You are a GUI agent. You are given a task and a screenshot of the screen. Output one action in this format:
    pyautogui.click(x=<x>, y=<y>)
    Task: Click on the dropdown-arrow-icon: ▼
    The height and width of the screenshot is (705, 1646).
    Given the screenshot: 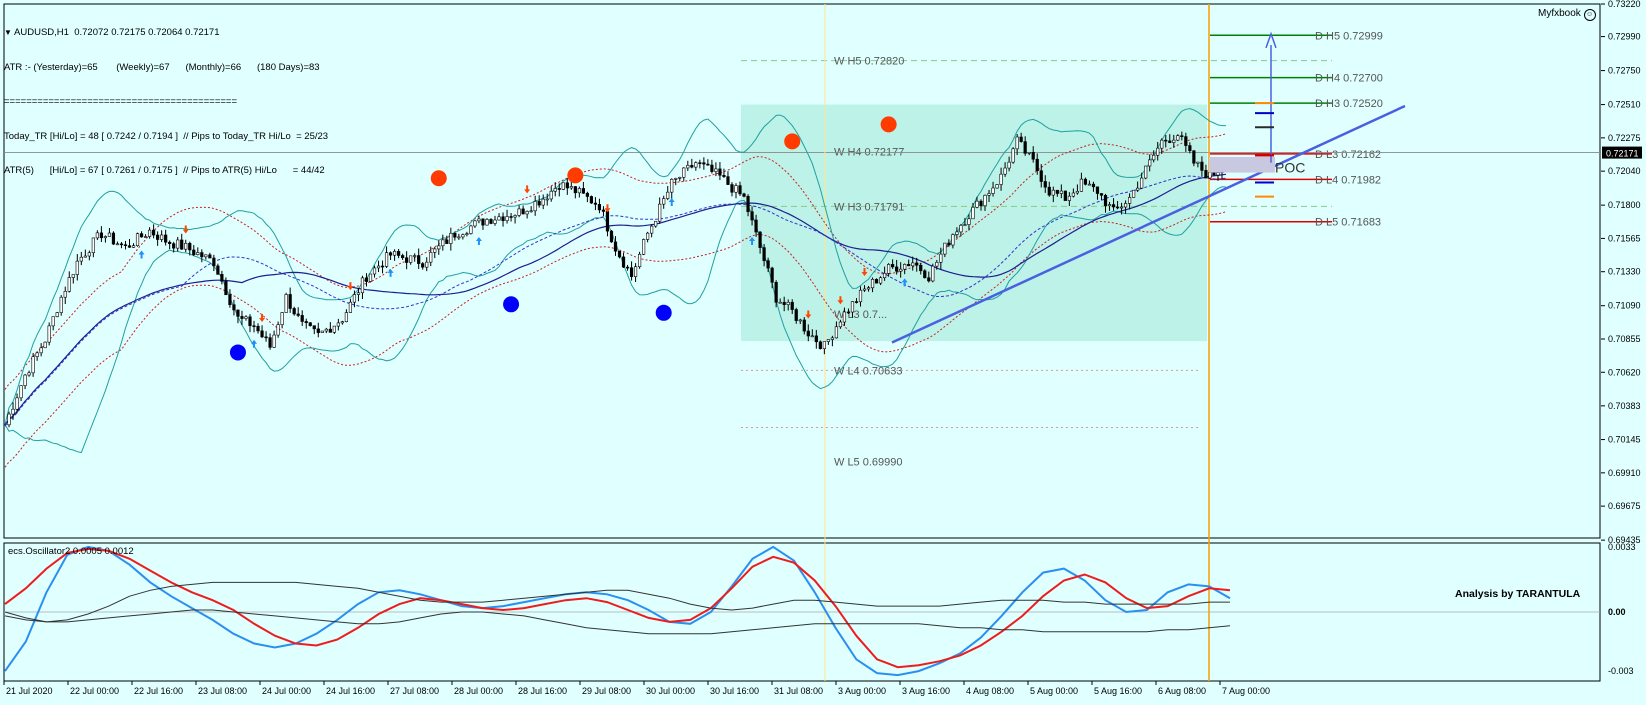 What is the action you would take?
    pyautogui.click(x=8, y=32)
    